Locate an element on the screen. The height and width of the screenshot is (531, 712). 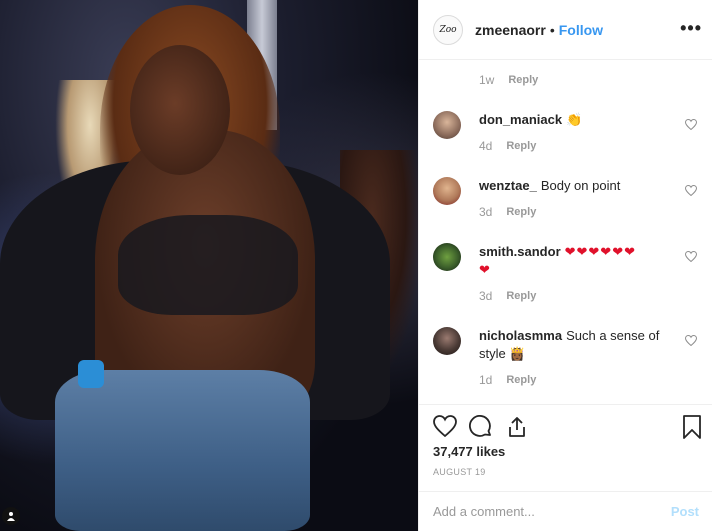
comment-username: nicholasmma is located at coordinates (520, 335).